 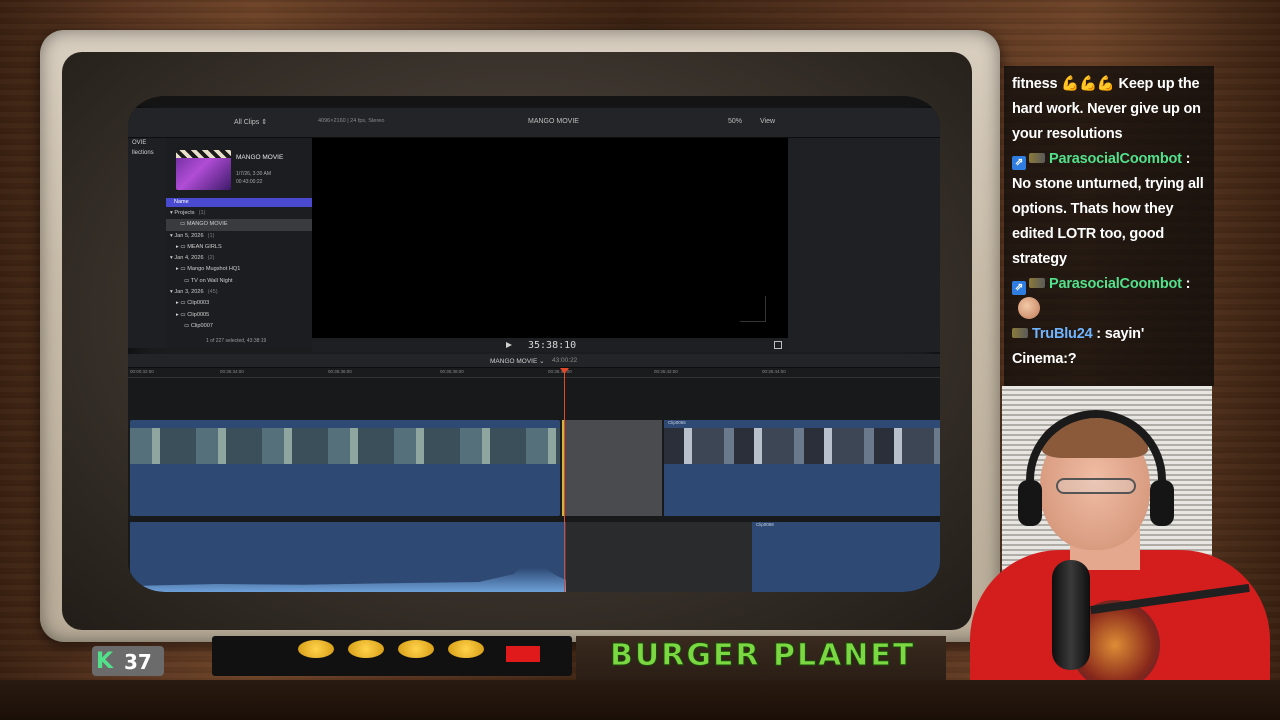 What do you see at coordinates (452, 371) in the screenshot?
I see `ruler-tick: 00:35:38:00` at bounding box center [452, 371].